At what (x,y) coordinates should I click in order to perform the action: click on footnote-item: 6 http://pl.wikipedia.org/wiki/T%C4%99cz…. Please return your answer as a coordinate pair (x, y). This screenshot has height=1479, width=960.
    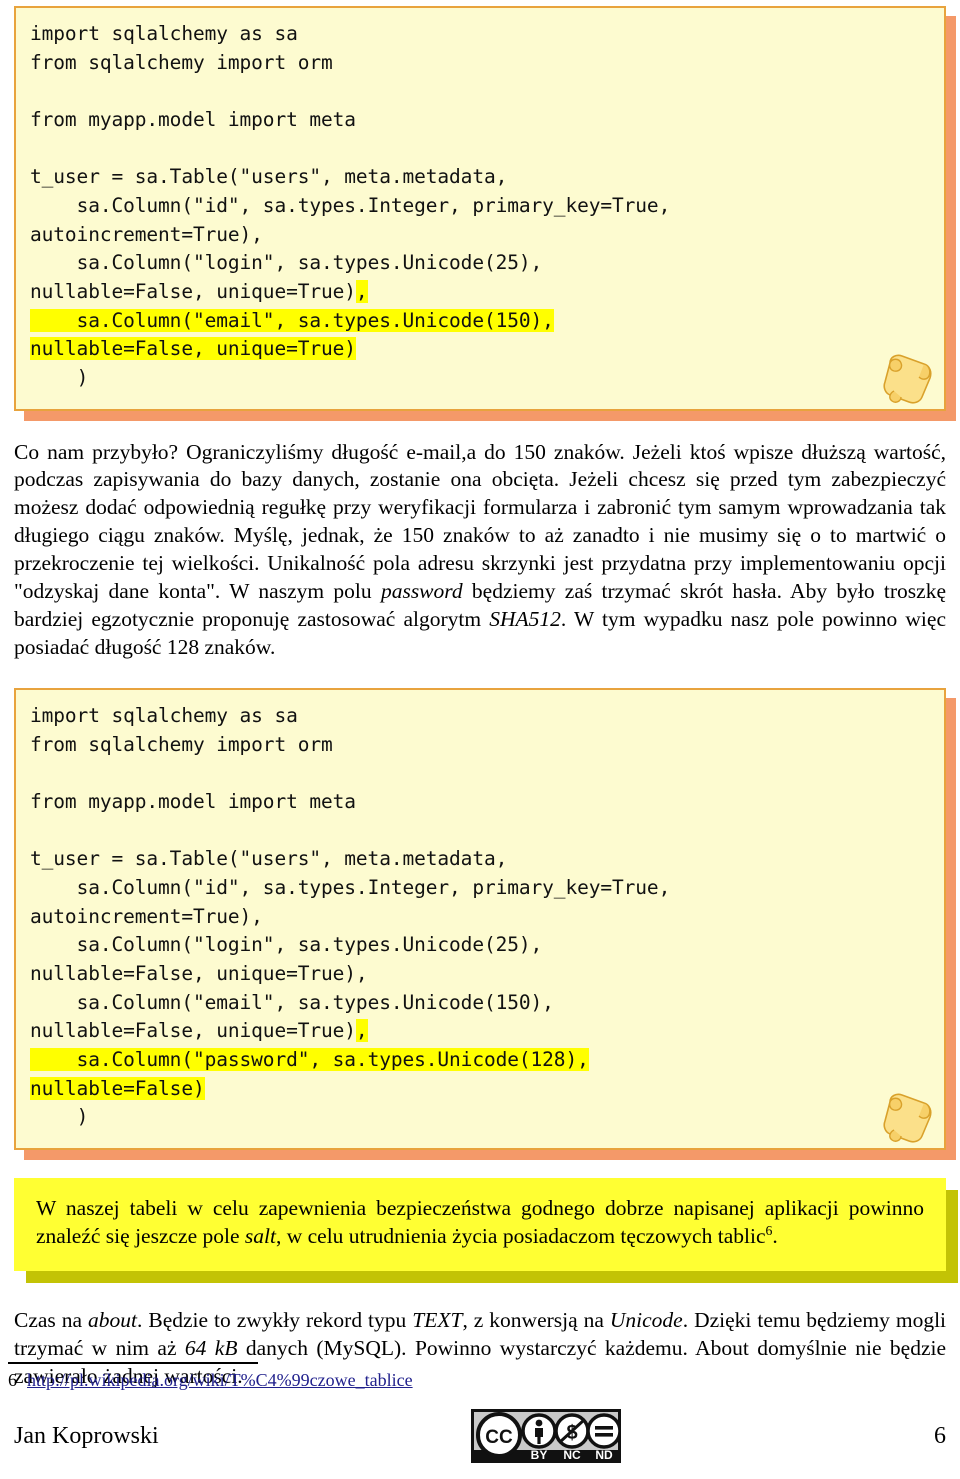
    Looking at the image, I should click on (480, 1380).